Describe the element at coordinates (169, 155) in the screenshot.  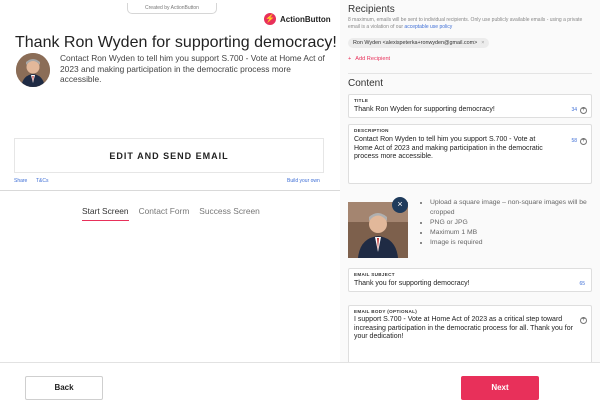
I see `edit-and-send-email-button: EDIT AND SEND EMAIL` at that location.